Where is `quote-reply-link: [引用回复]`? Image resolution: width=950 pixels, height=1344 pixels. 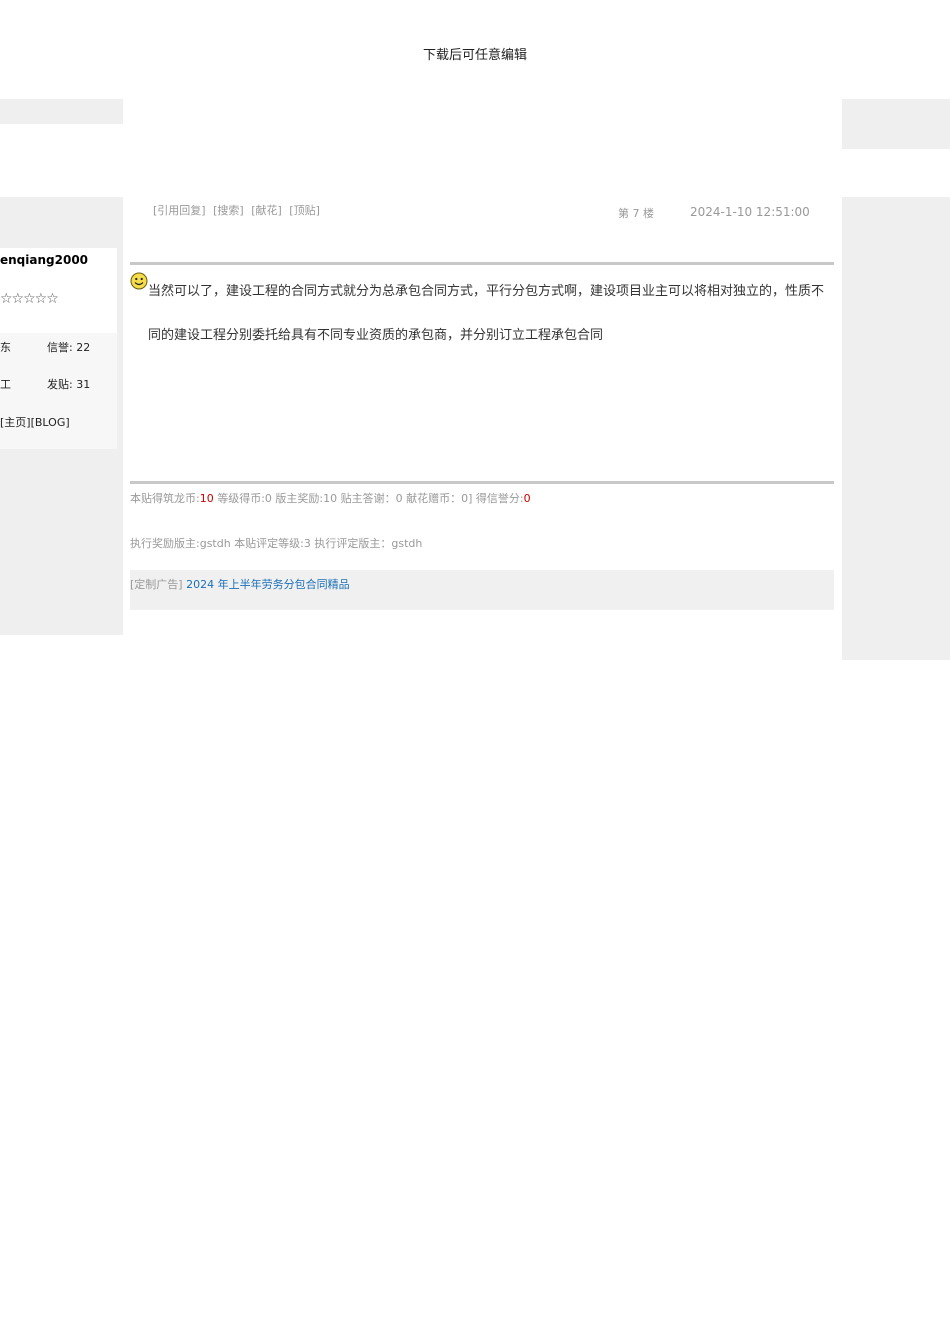
quote-reply-link: [引用回复] is located at coordinates (179, 210).